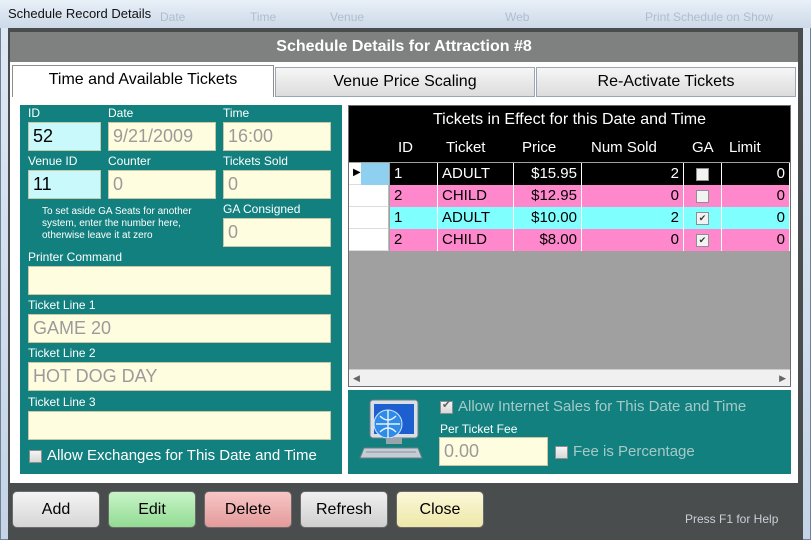 This screenshot has height=540, width=811. What do you see at coordinates (548, 196) in the screenshot?
I see `cell-price: $12.95` at bounding box center [548, 196].